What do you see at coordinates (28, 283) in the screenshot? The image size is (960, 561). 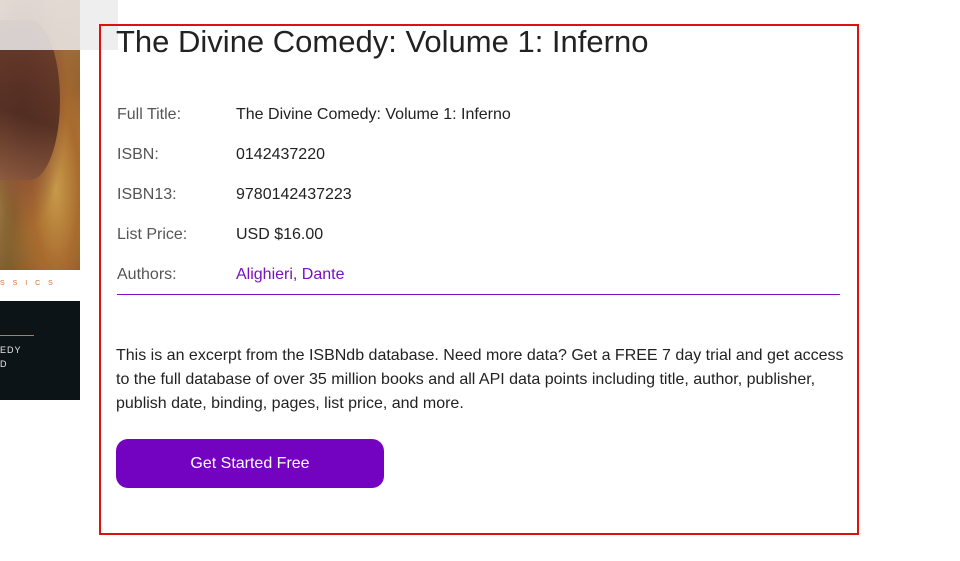 I see `cover-series-label: S S I C S` at bounding box center [28, 283].